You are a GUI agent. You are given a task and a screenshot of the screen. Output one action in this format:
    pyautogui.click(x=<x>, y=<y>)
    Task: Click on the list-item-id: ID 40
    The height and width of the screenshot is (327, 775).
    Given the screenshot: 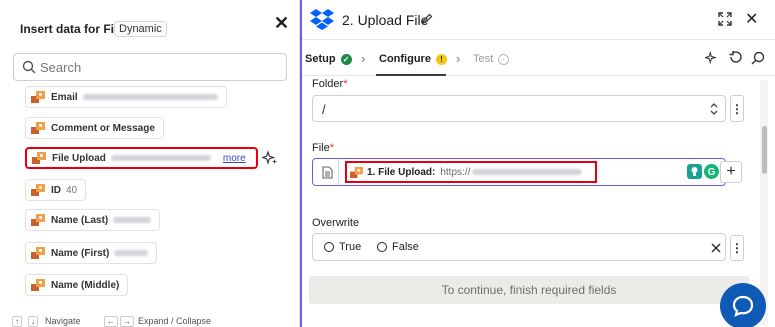 What is the action you would take?
    pyautogui.click(x=56, y=190)
    